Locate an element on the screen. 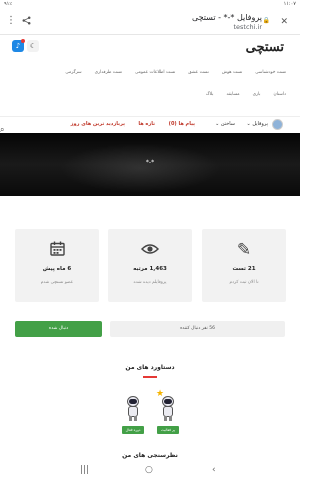 The image size is (320, 480). nav-link: بلاگ is located at coordinates (210, 94).